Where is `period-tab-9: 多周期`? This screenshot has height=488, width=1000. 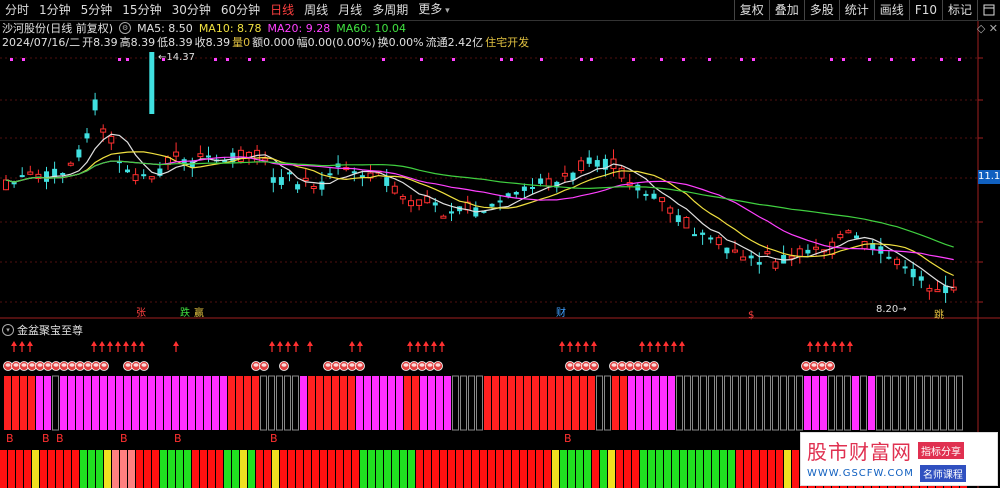 period-tab-9: 多周期 is located at coordinates (390, 10).